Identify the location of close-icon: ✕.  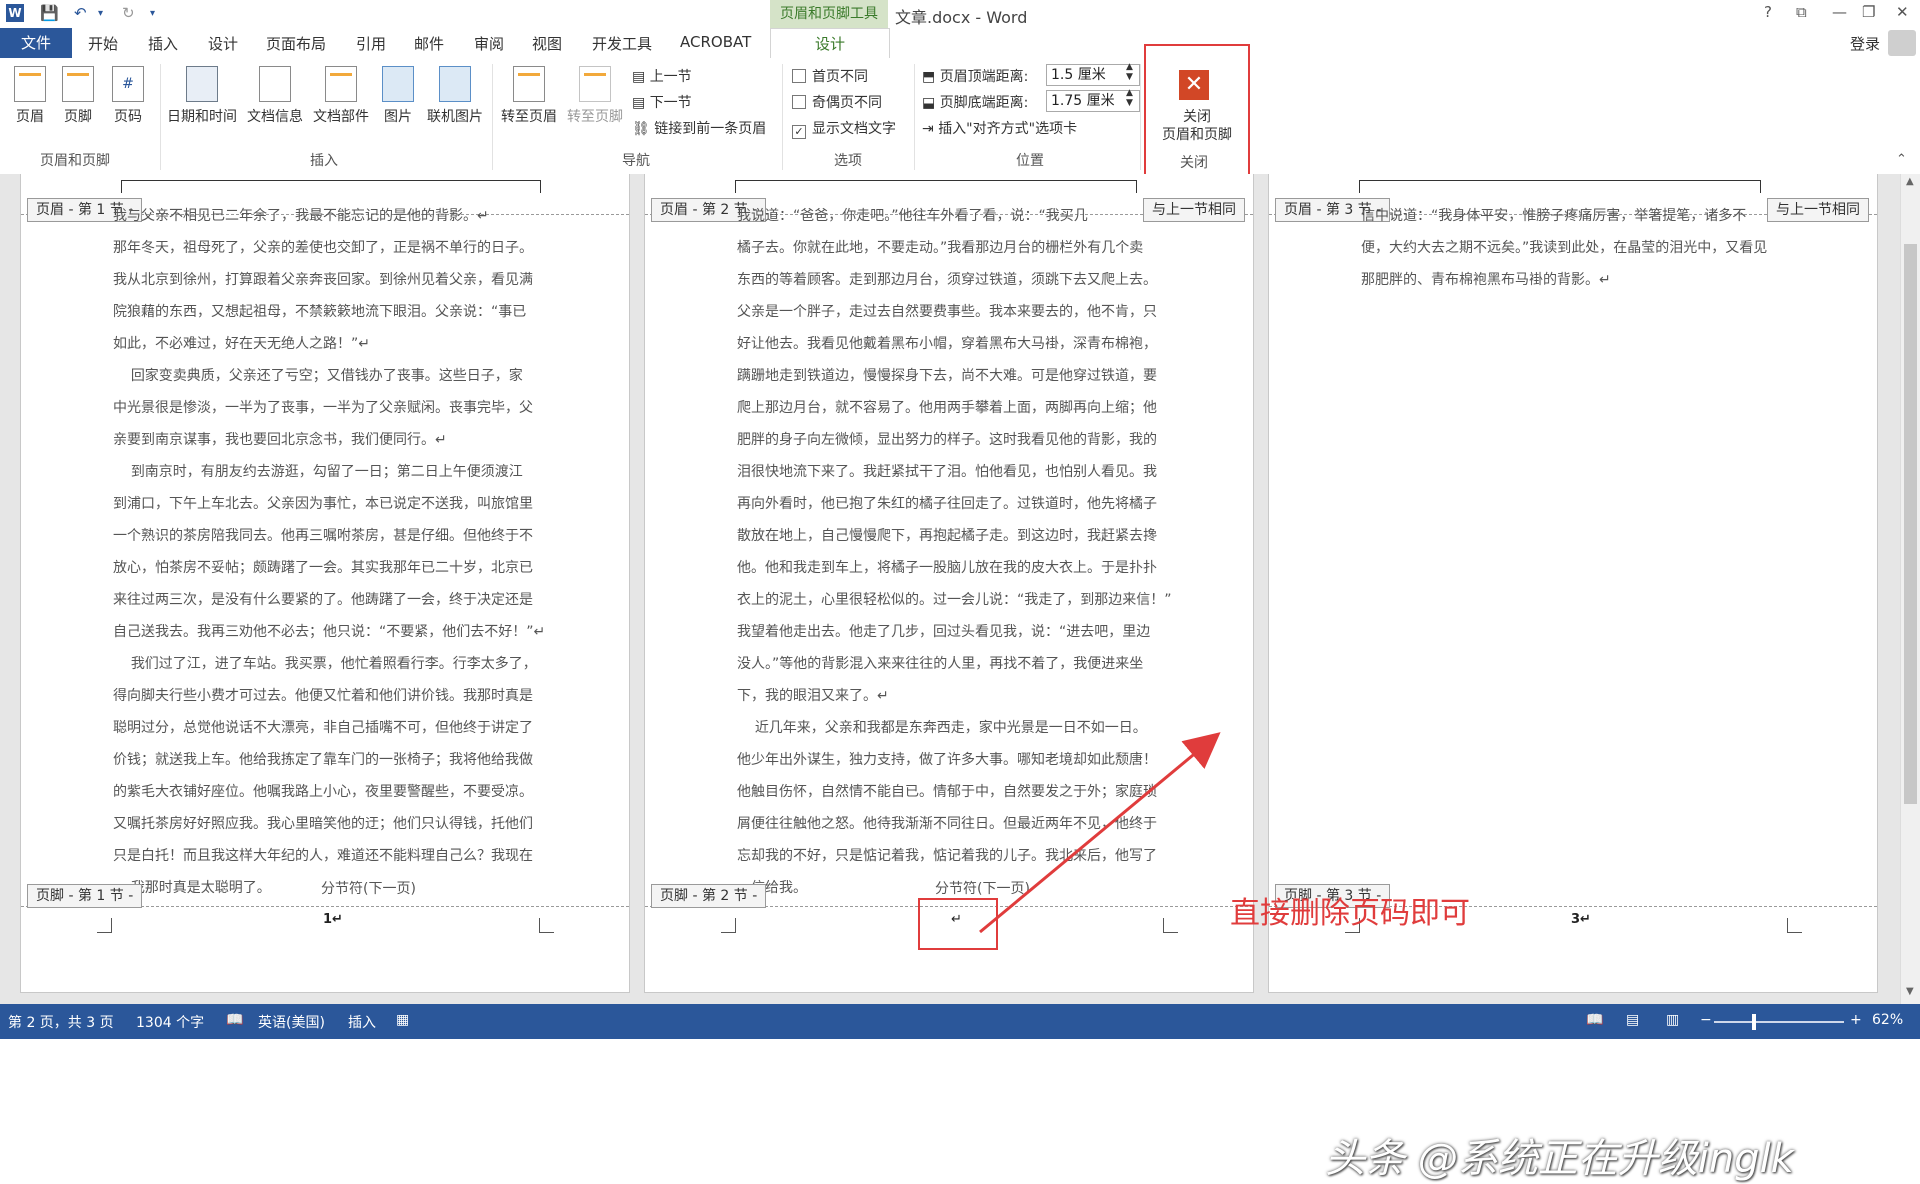
(1194, 85).